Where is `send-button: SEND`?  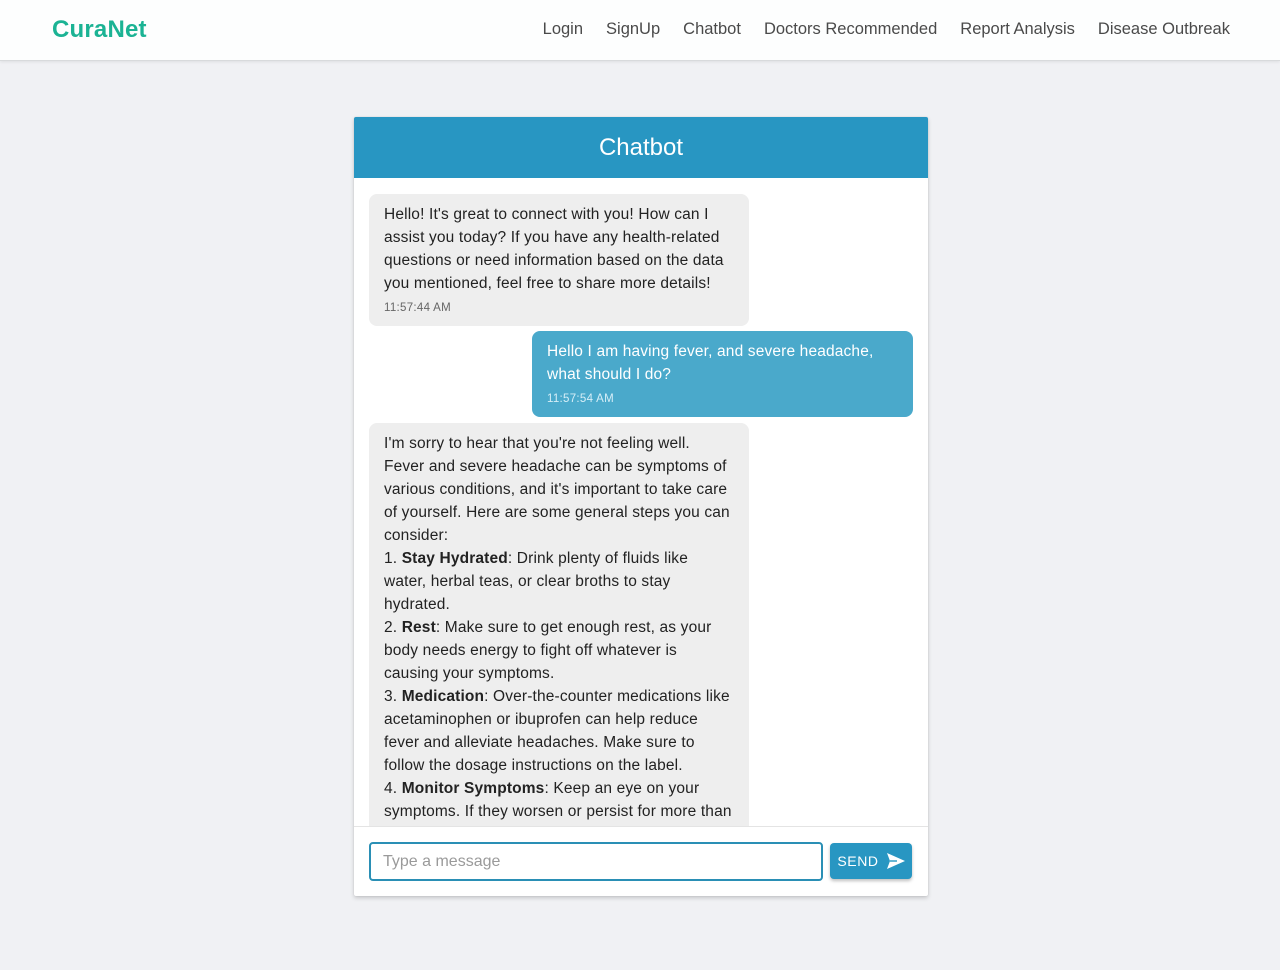 send-button: SEND is located at coordinates (871, 861).